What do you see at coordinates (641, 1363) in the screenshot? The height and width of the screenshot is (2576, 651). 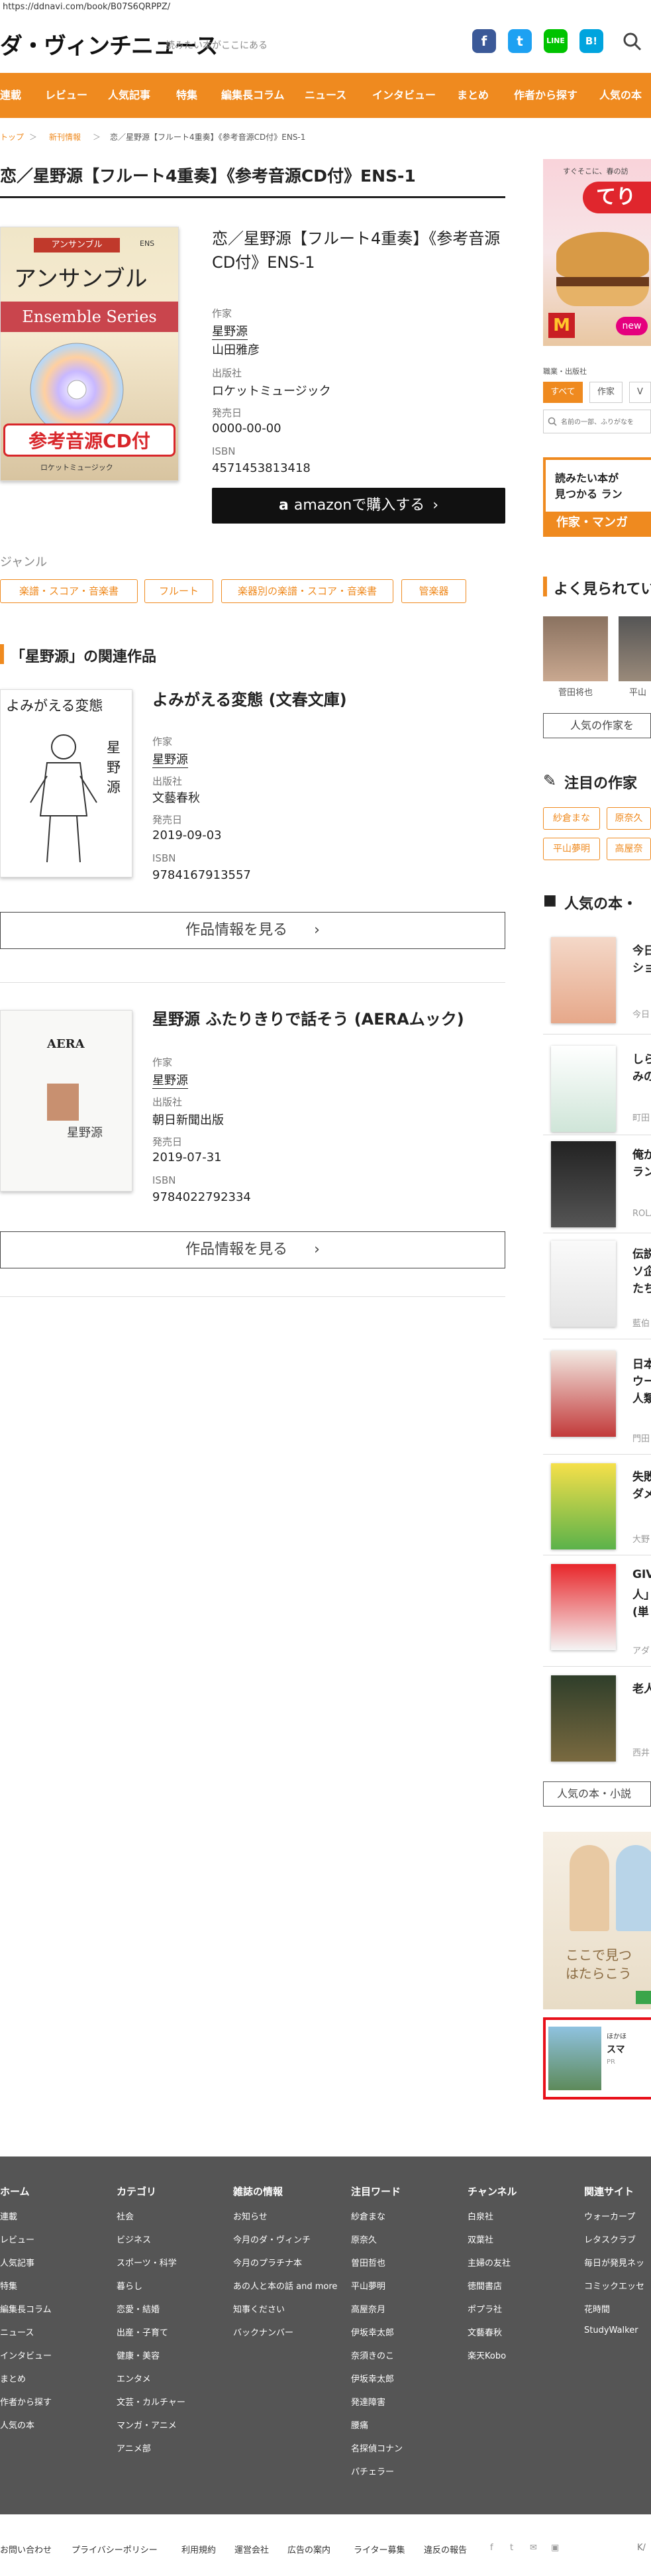 I see `ranking-title: 日本` at bounding box center [641, 1363].